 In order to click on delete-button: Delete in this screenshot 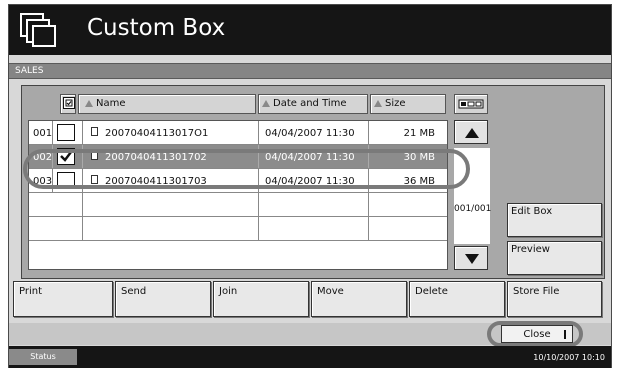, I will do `click(457, 299)`.